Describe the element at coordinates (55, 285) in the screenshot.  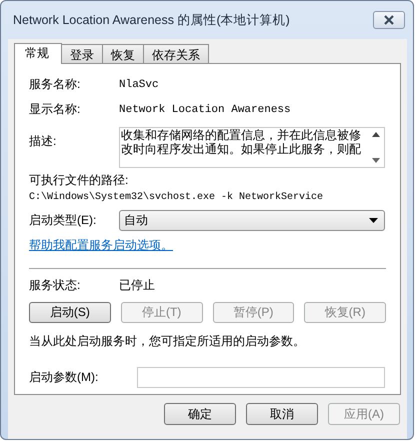
I see `field-label: 服务状态:` at that location.